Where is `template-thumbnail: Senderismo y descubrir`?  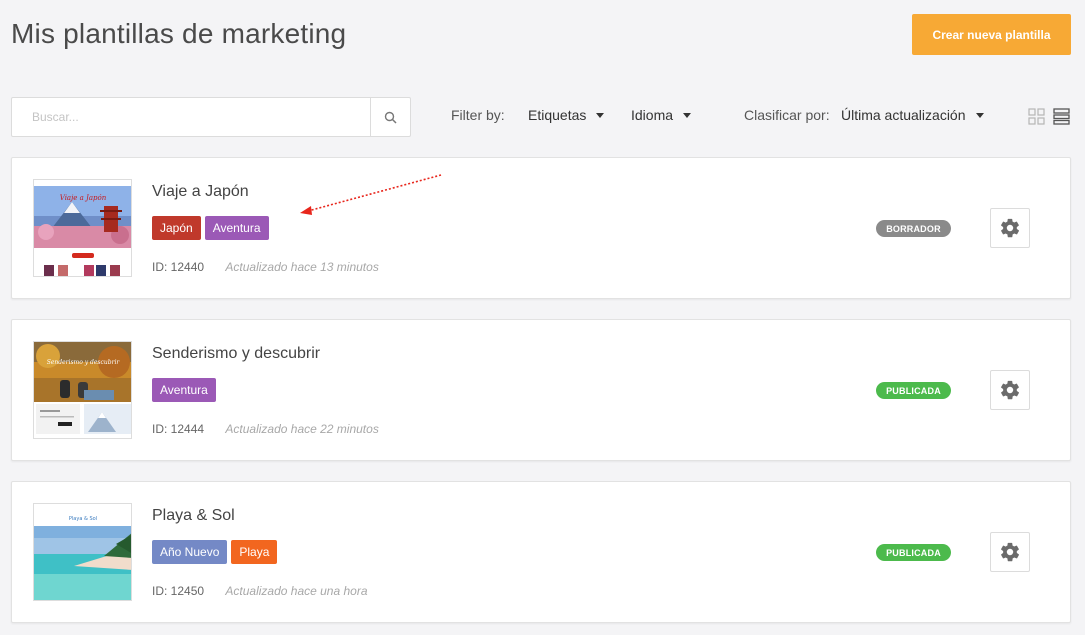 template-thumbnail: Senderismo y descubrir is located at coordinates (82, 390).